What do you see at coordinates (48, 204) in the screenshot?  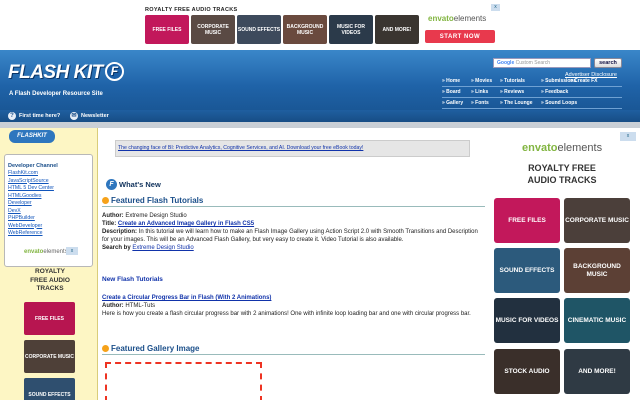 I see `dev-link: Developer` at bounding box center [48, 204].